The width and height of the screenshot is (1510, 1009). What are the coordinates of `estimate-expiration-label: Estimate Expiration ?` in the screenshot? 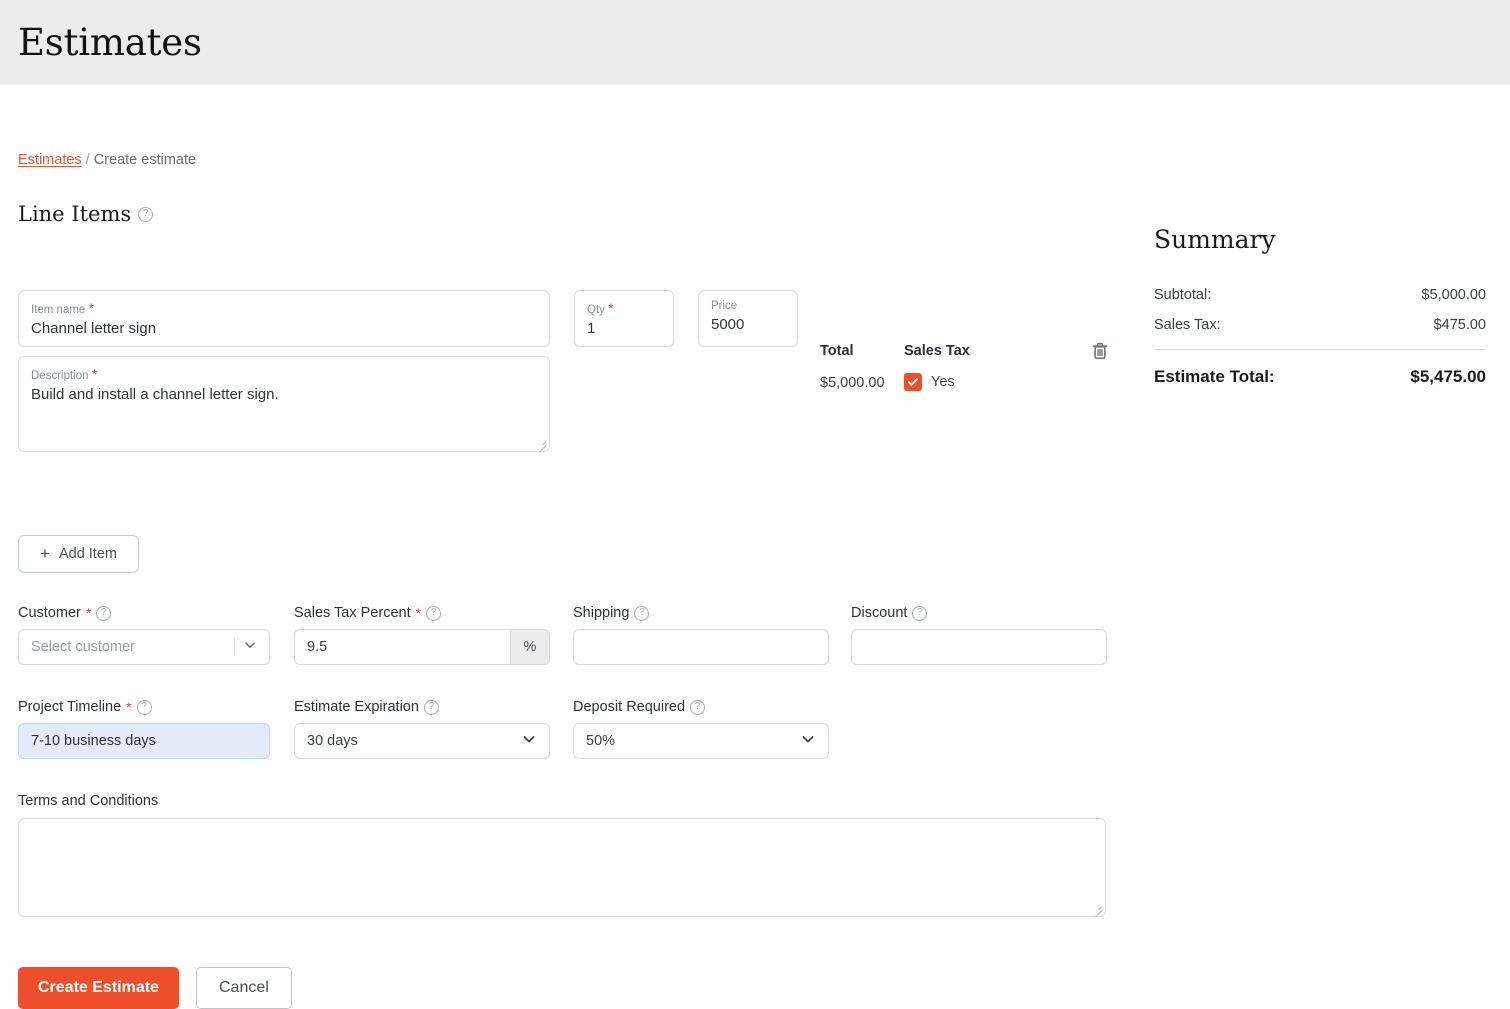 It's located at (422, 707).